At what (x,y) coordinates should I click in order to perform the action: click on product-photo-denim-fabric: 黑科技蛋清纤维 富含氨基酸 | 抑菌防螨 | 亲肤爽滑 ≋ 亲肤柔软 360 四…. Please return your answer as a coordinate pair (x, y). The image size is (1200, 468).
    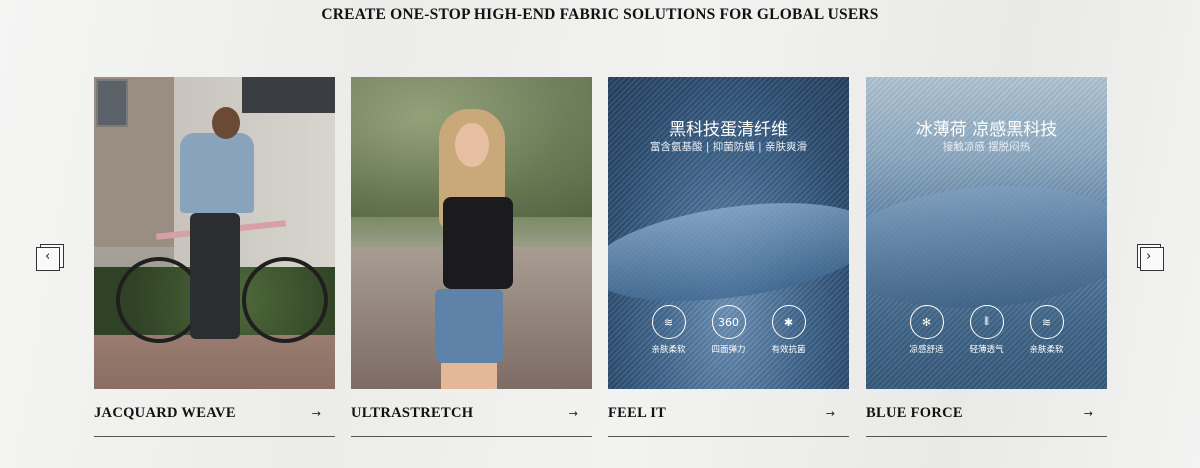
    Looking at the image, I should click on (728, 233).